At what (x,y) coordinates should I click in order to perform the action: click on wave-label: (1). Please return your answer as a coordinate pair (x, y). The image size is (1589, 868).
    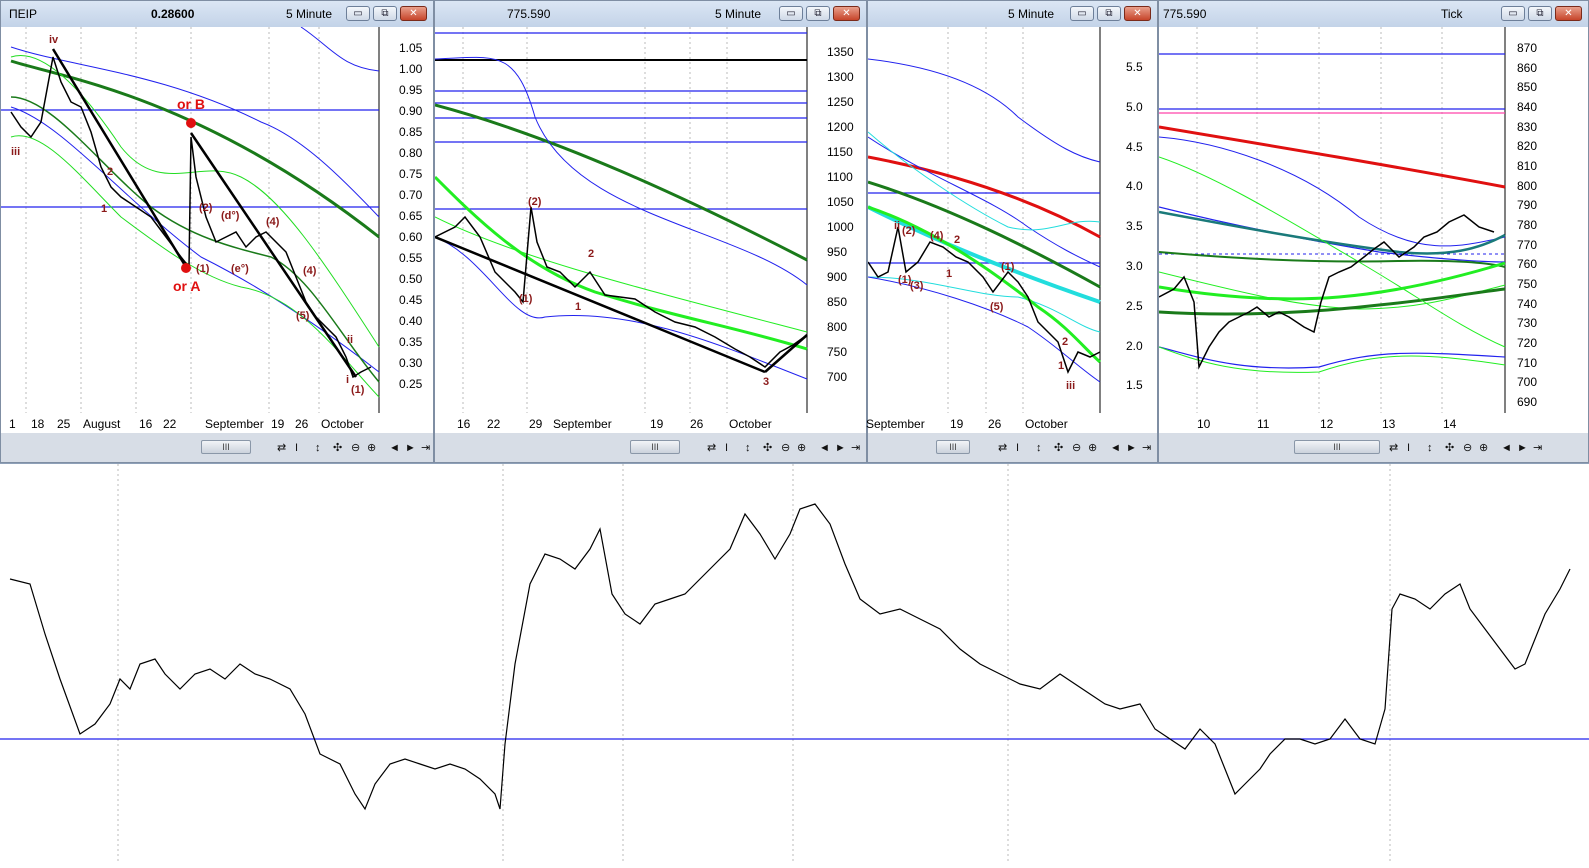
    Looking at the image, I should click on (358, 390).